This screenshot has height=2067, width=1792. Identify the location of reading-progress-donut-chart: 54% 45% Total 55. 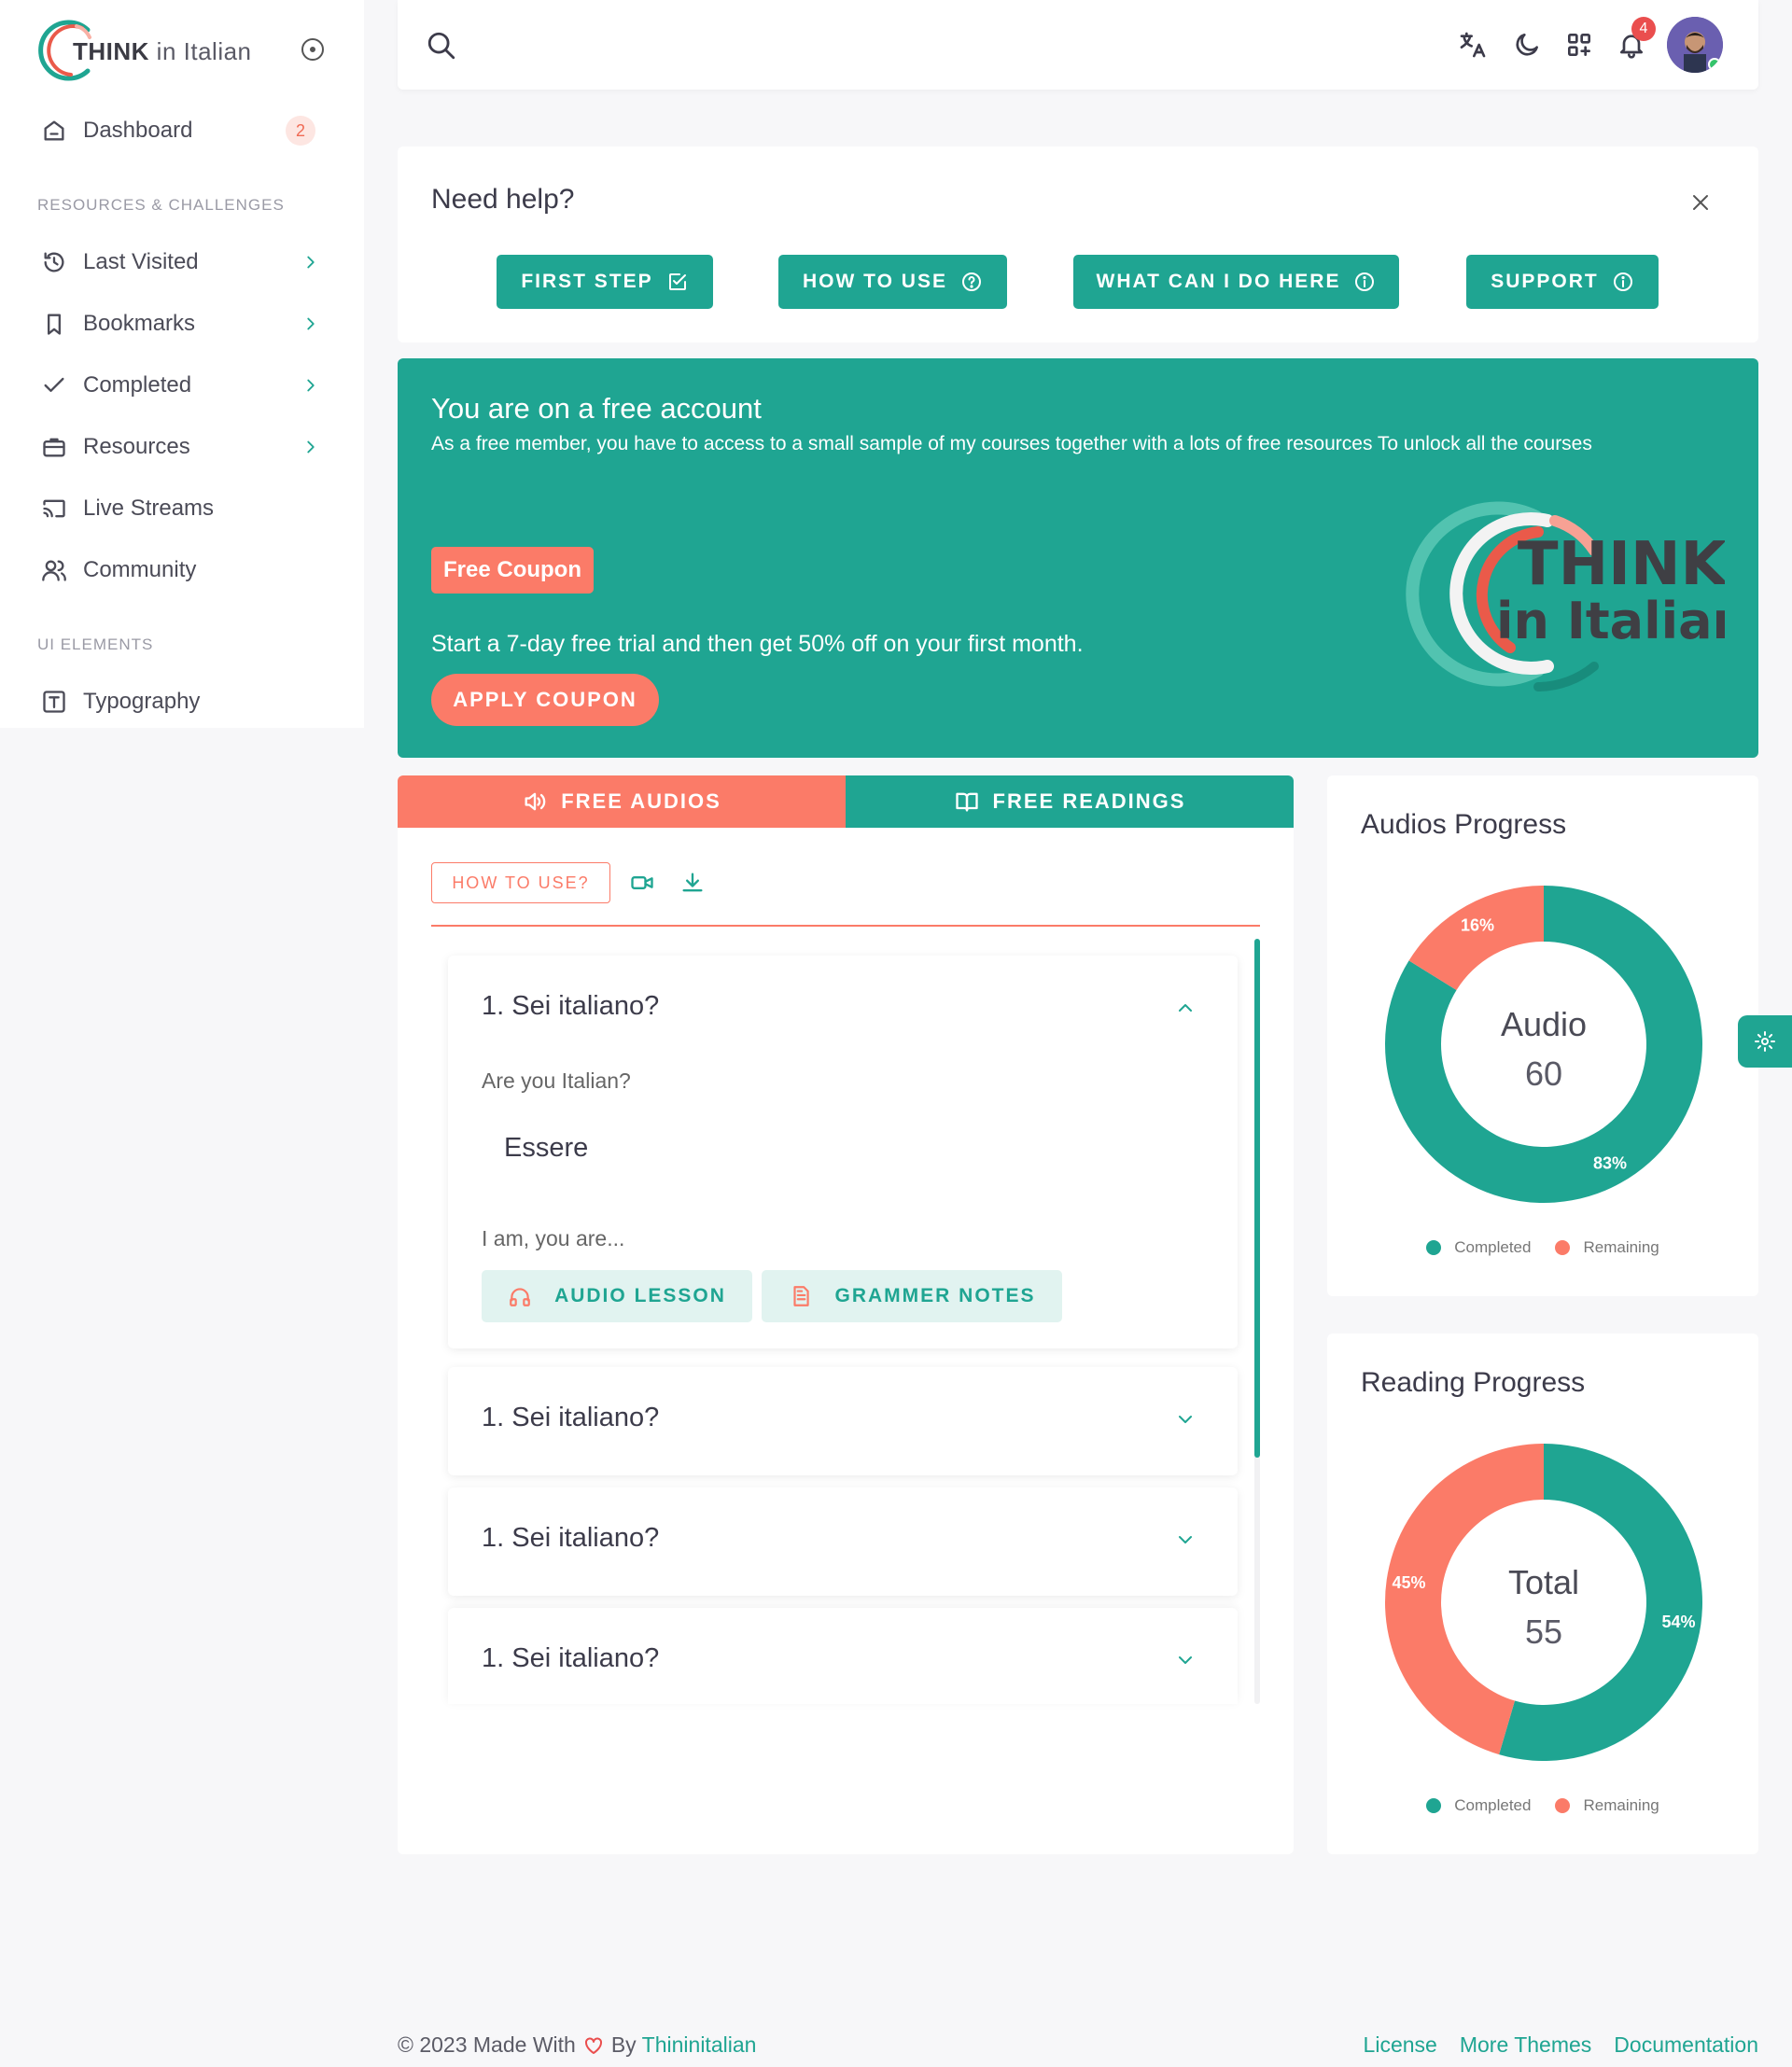
(1544, 1602).